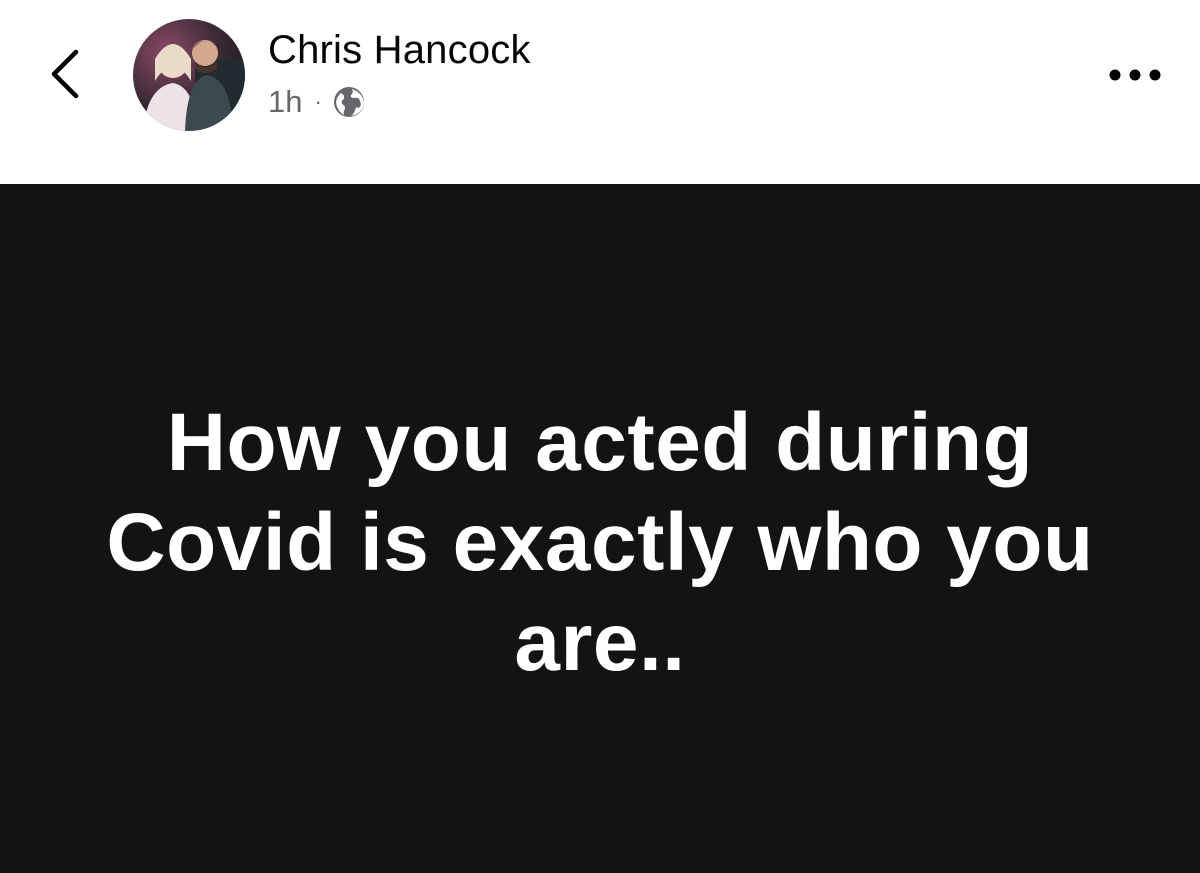 The image size is (1200, 873). I want to click on author-avatar, so click(189, 75).